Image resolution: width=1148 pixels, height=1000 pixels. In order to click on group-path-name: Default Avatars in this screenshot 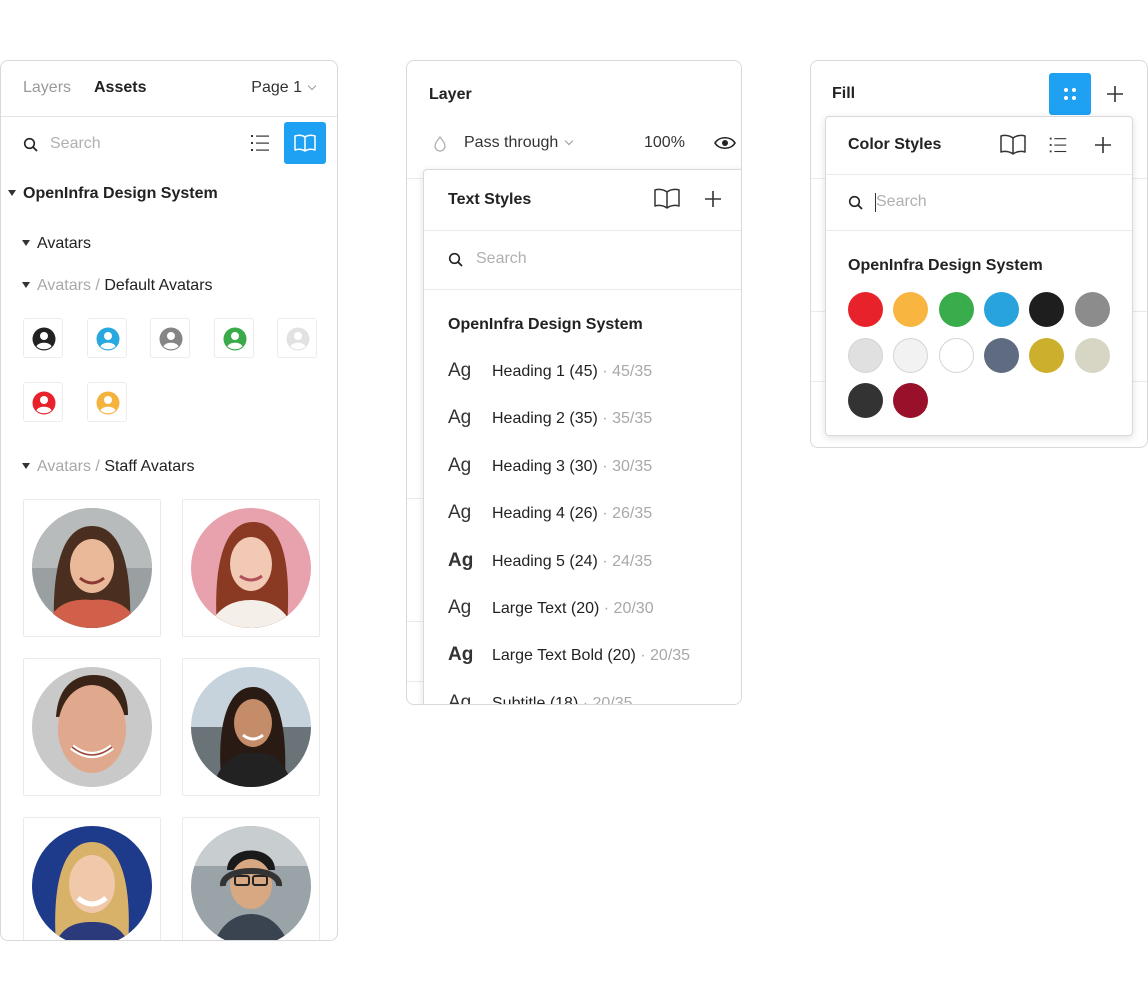, I will do `click(158, 285)`.